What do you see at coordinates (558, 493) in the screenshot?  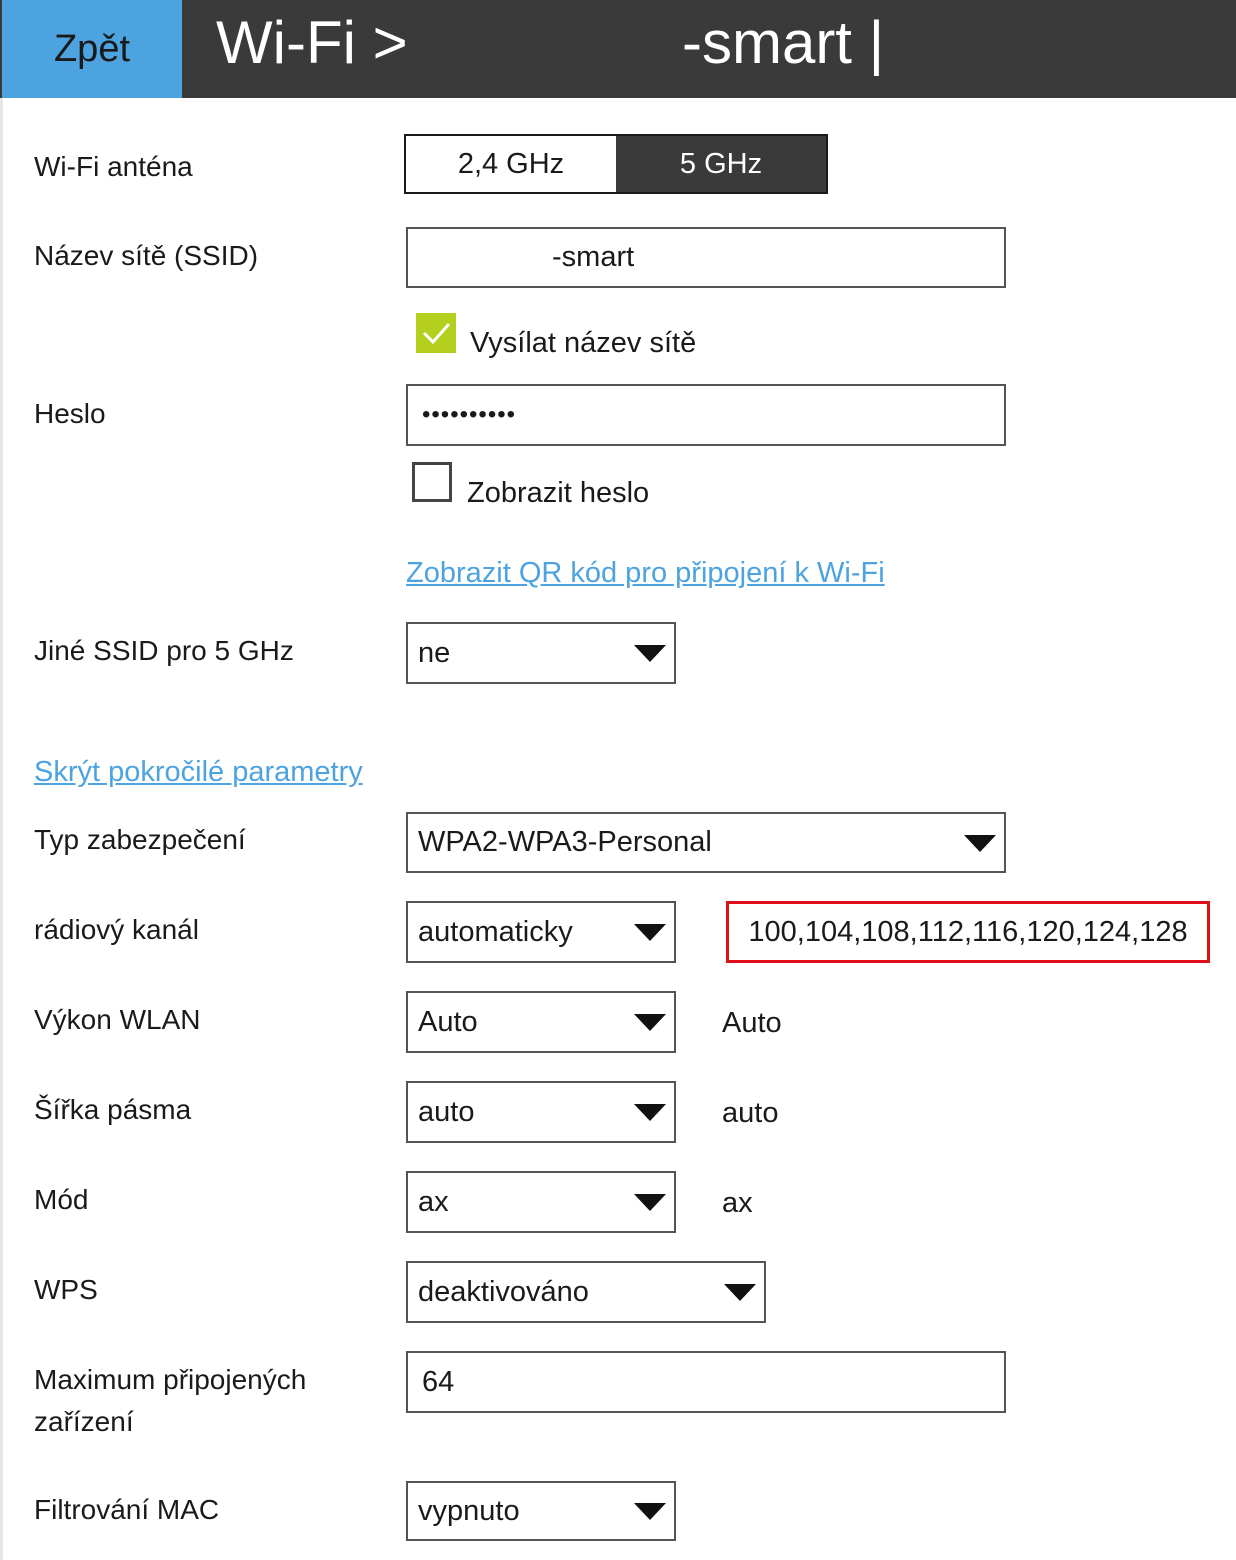 I see `show-password-label: Zobrazit heslo` at bounding box center [558, 493].